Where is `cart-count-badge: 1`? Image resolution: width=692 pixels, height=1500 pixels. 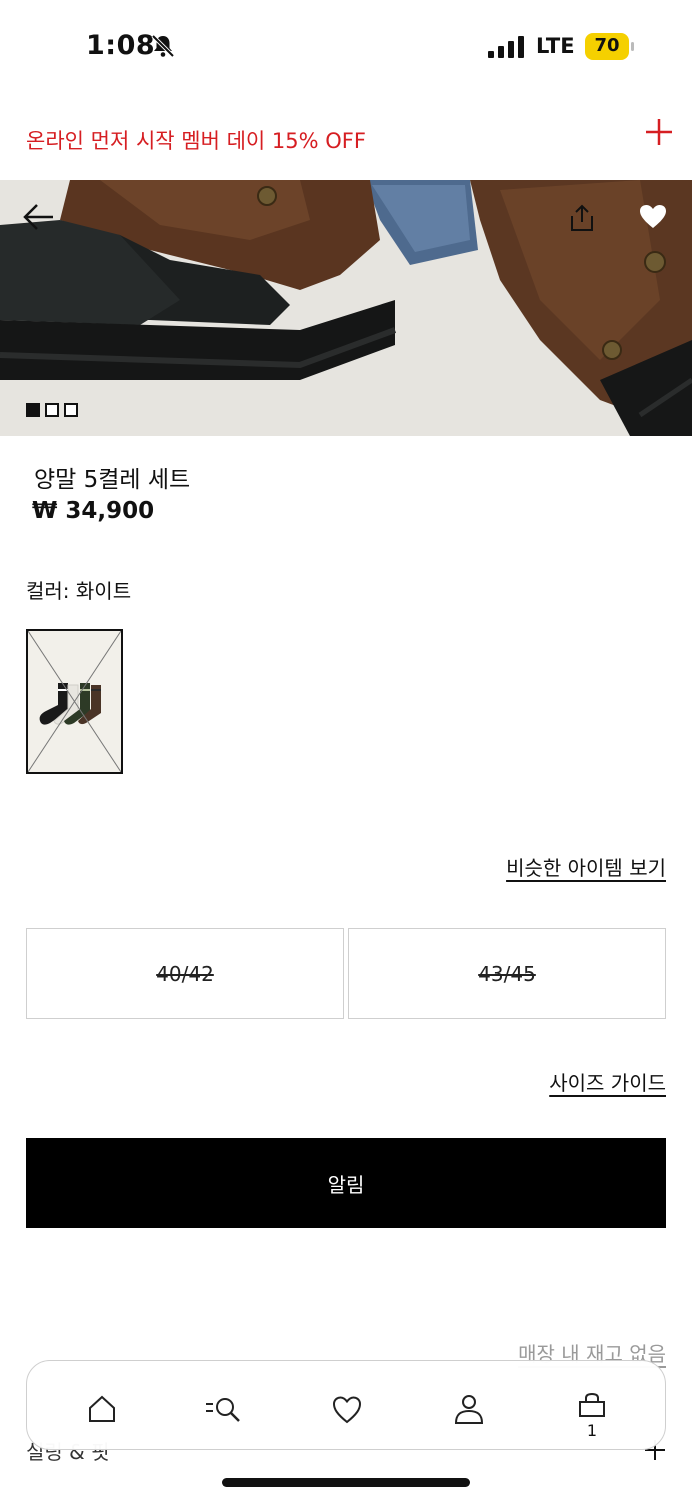 cart-count-badge: 1 is located at coordinates (592, 1430).